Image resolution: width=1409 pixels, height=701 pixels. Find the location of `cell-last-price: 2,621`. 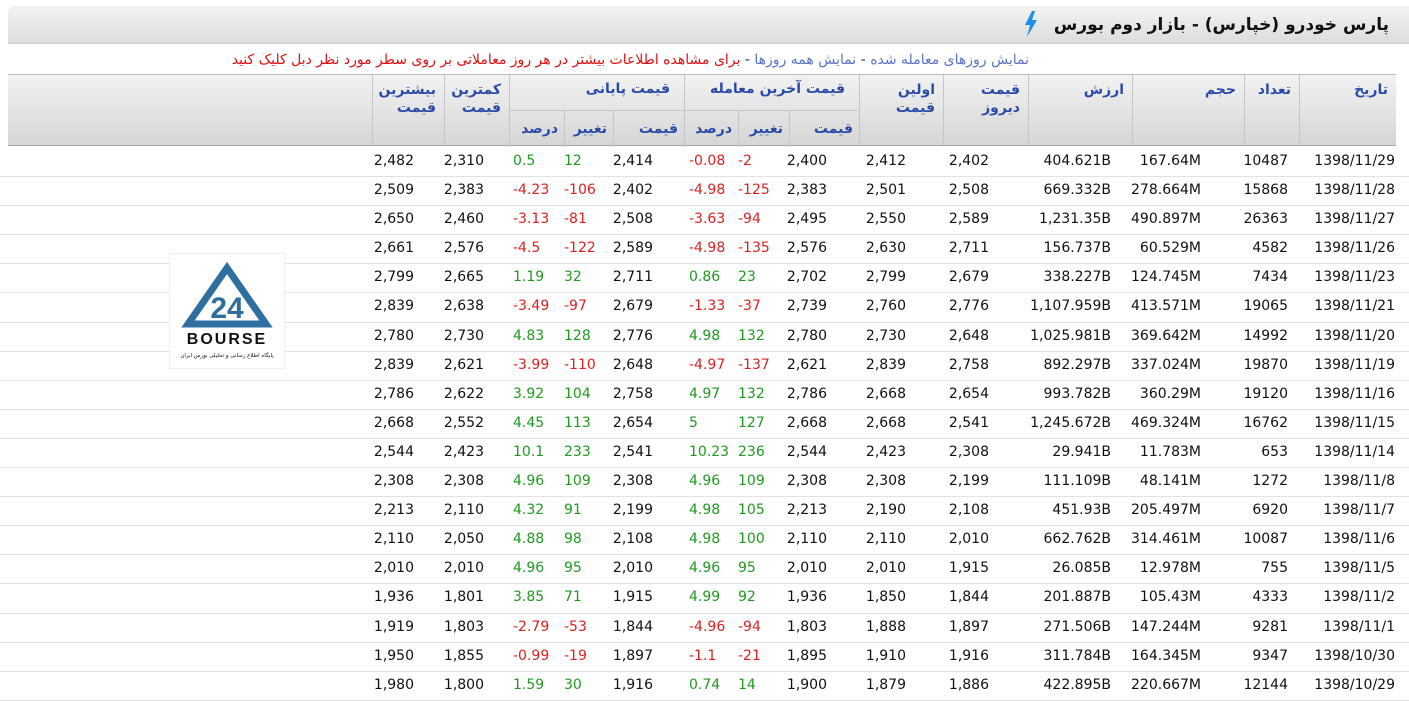

cell-last-price: 2,621 is located at coordinates (806, 364).